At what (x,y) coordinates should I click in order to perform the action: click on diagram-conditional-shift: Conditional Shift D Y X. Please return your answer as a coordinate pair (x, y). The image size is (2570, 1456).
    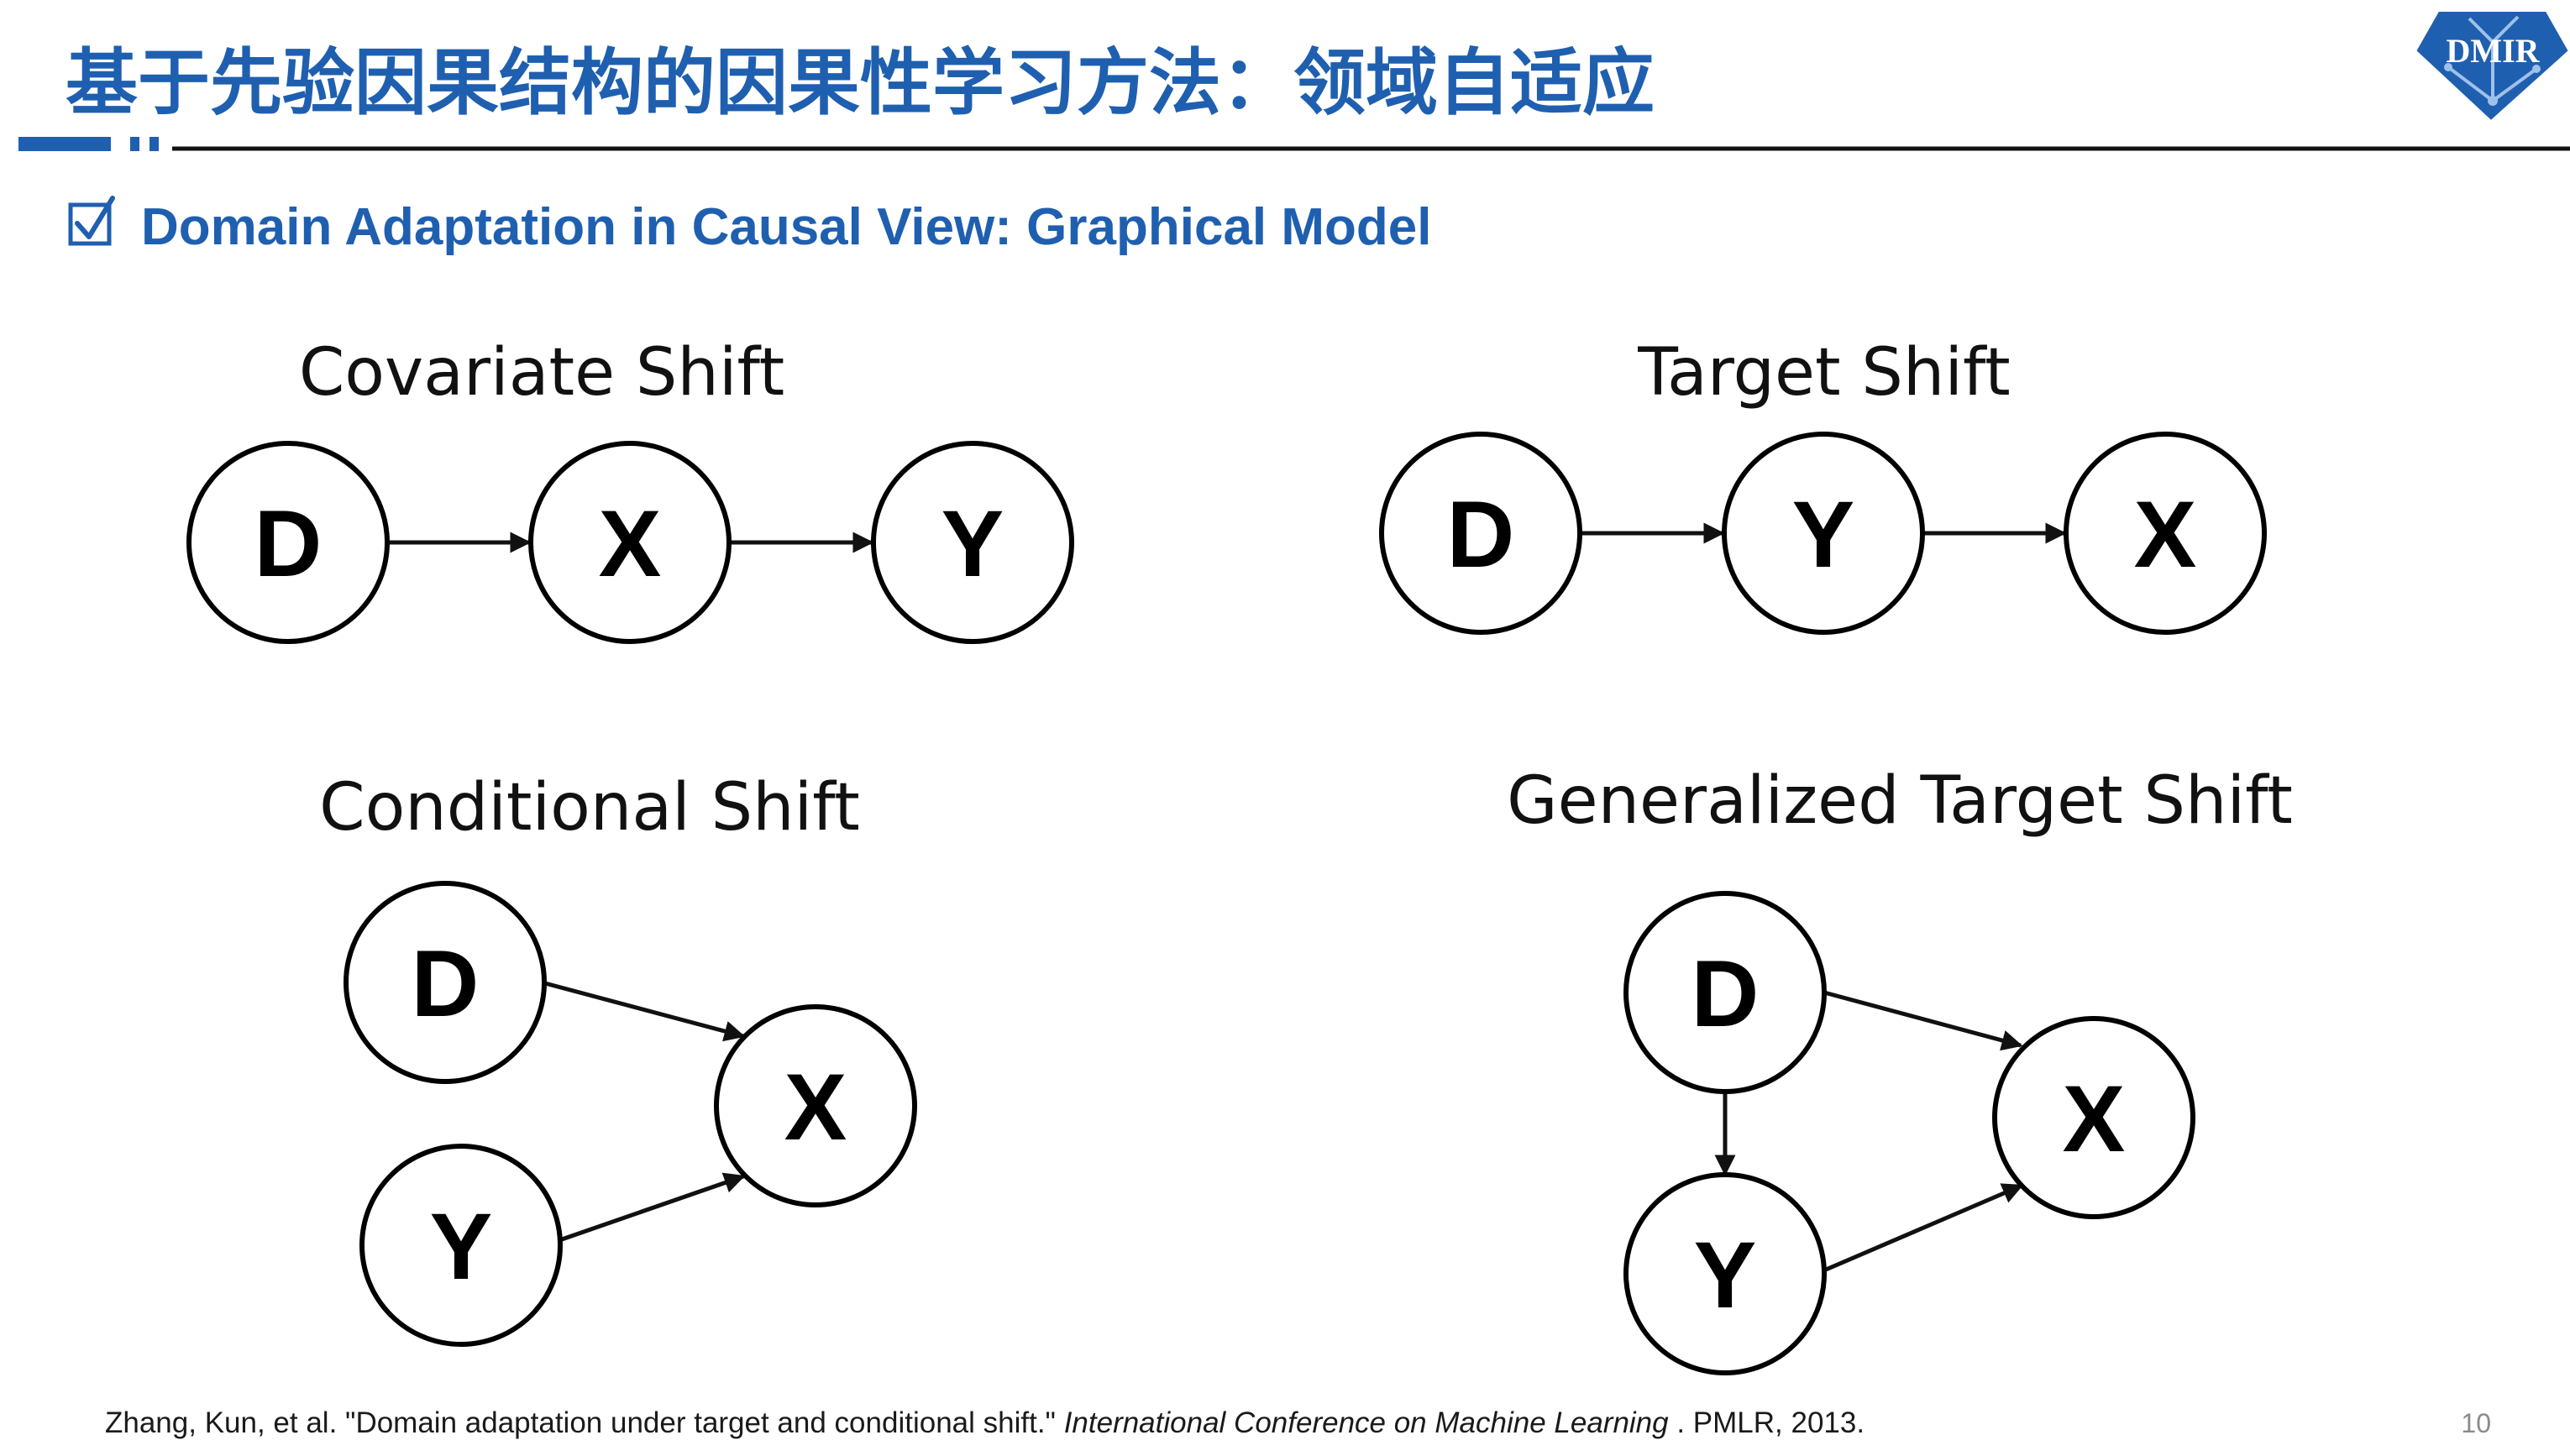
    Looking at the image, I should click on (618, 1058).